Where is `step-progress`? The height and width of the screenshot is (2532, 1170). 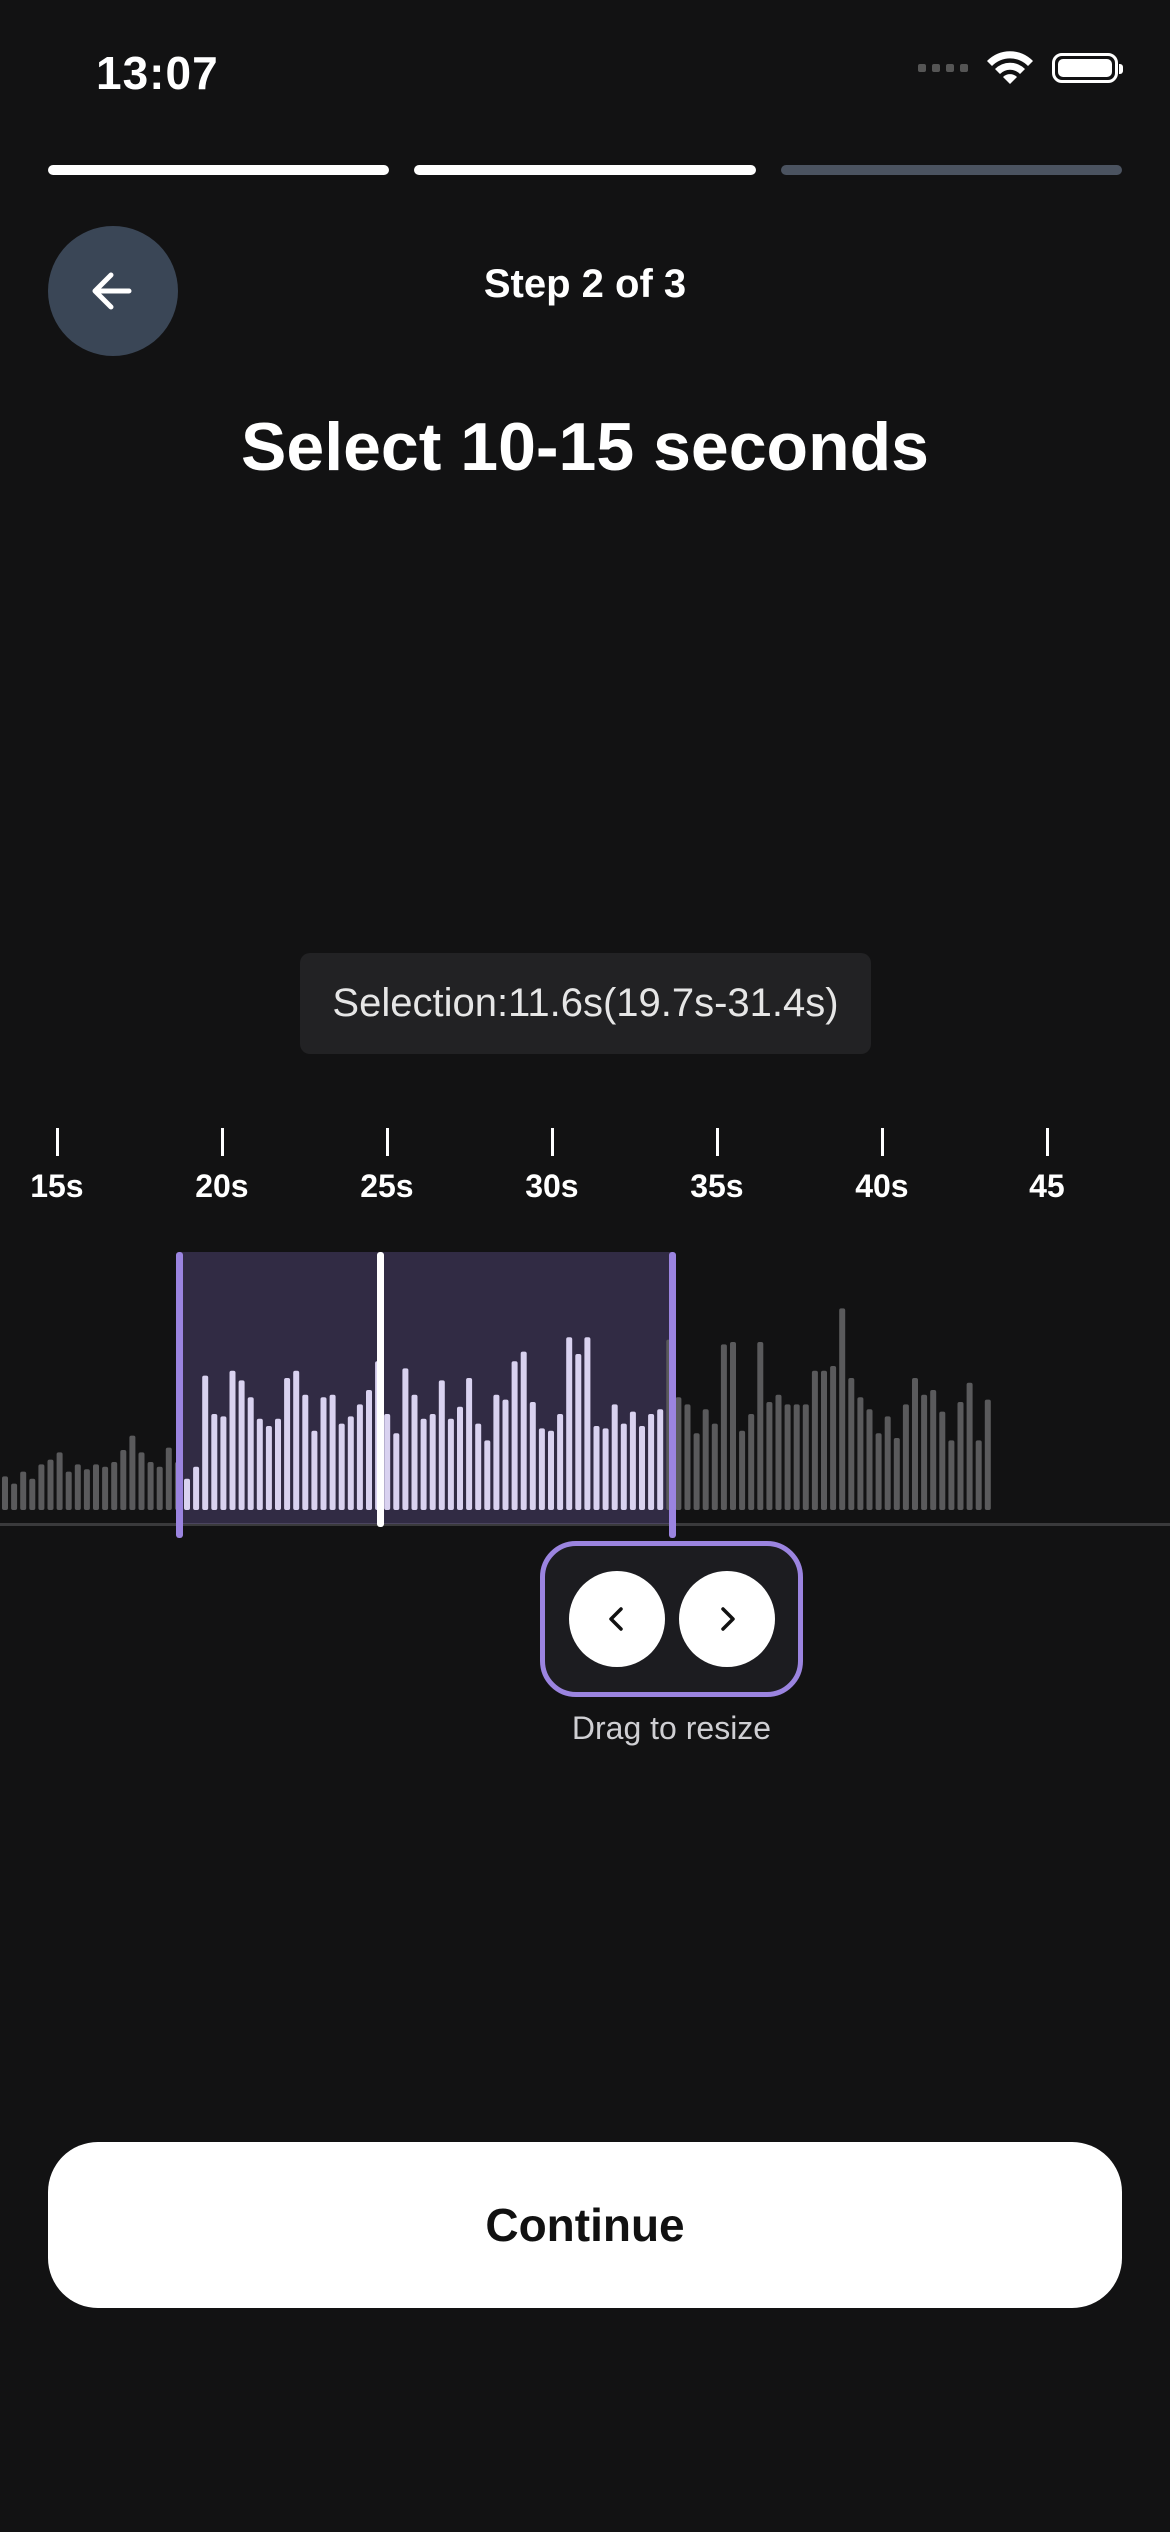 step-progress is located at coordinates (585, 170).